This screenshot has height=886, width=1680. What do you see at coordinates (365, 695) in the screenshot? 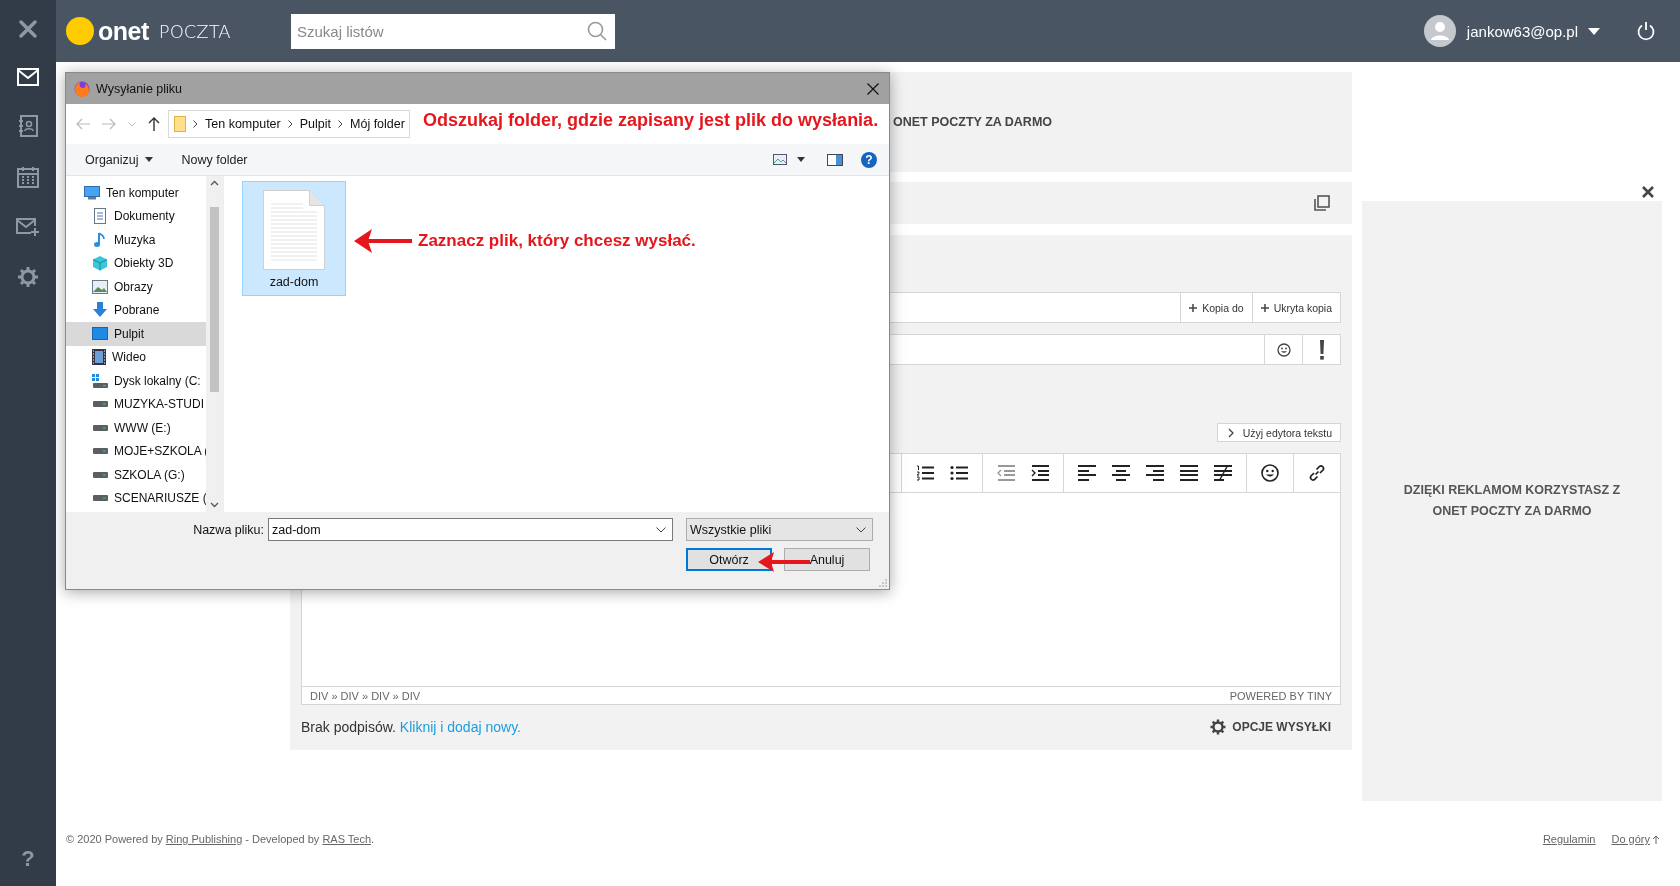
I see `element-path: DIV » DIV » DIV » DIV` at bounding box center [365, 695].